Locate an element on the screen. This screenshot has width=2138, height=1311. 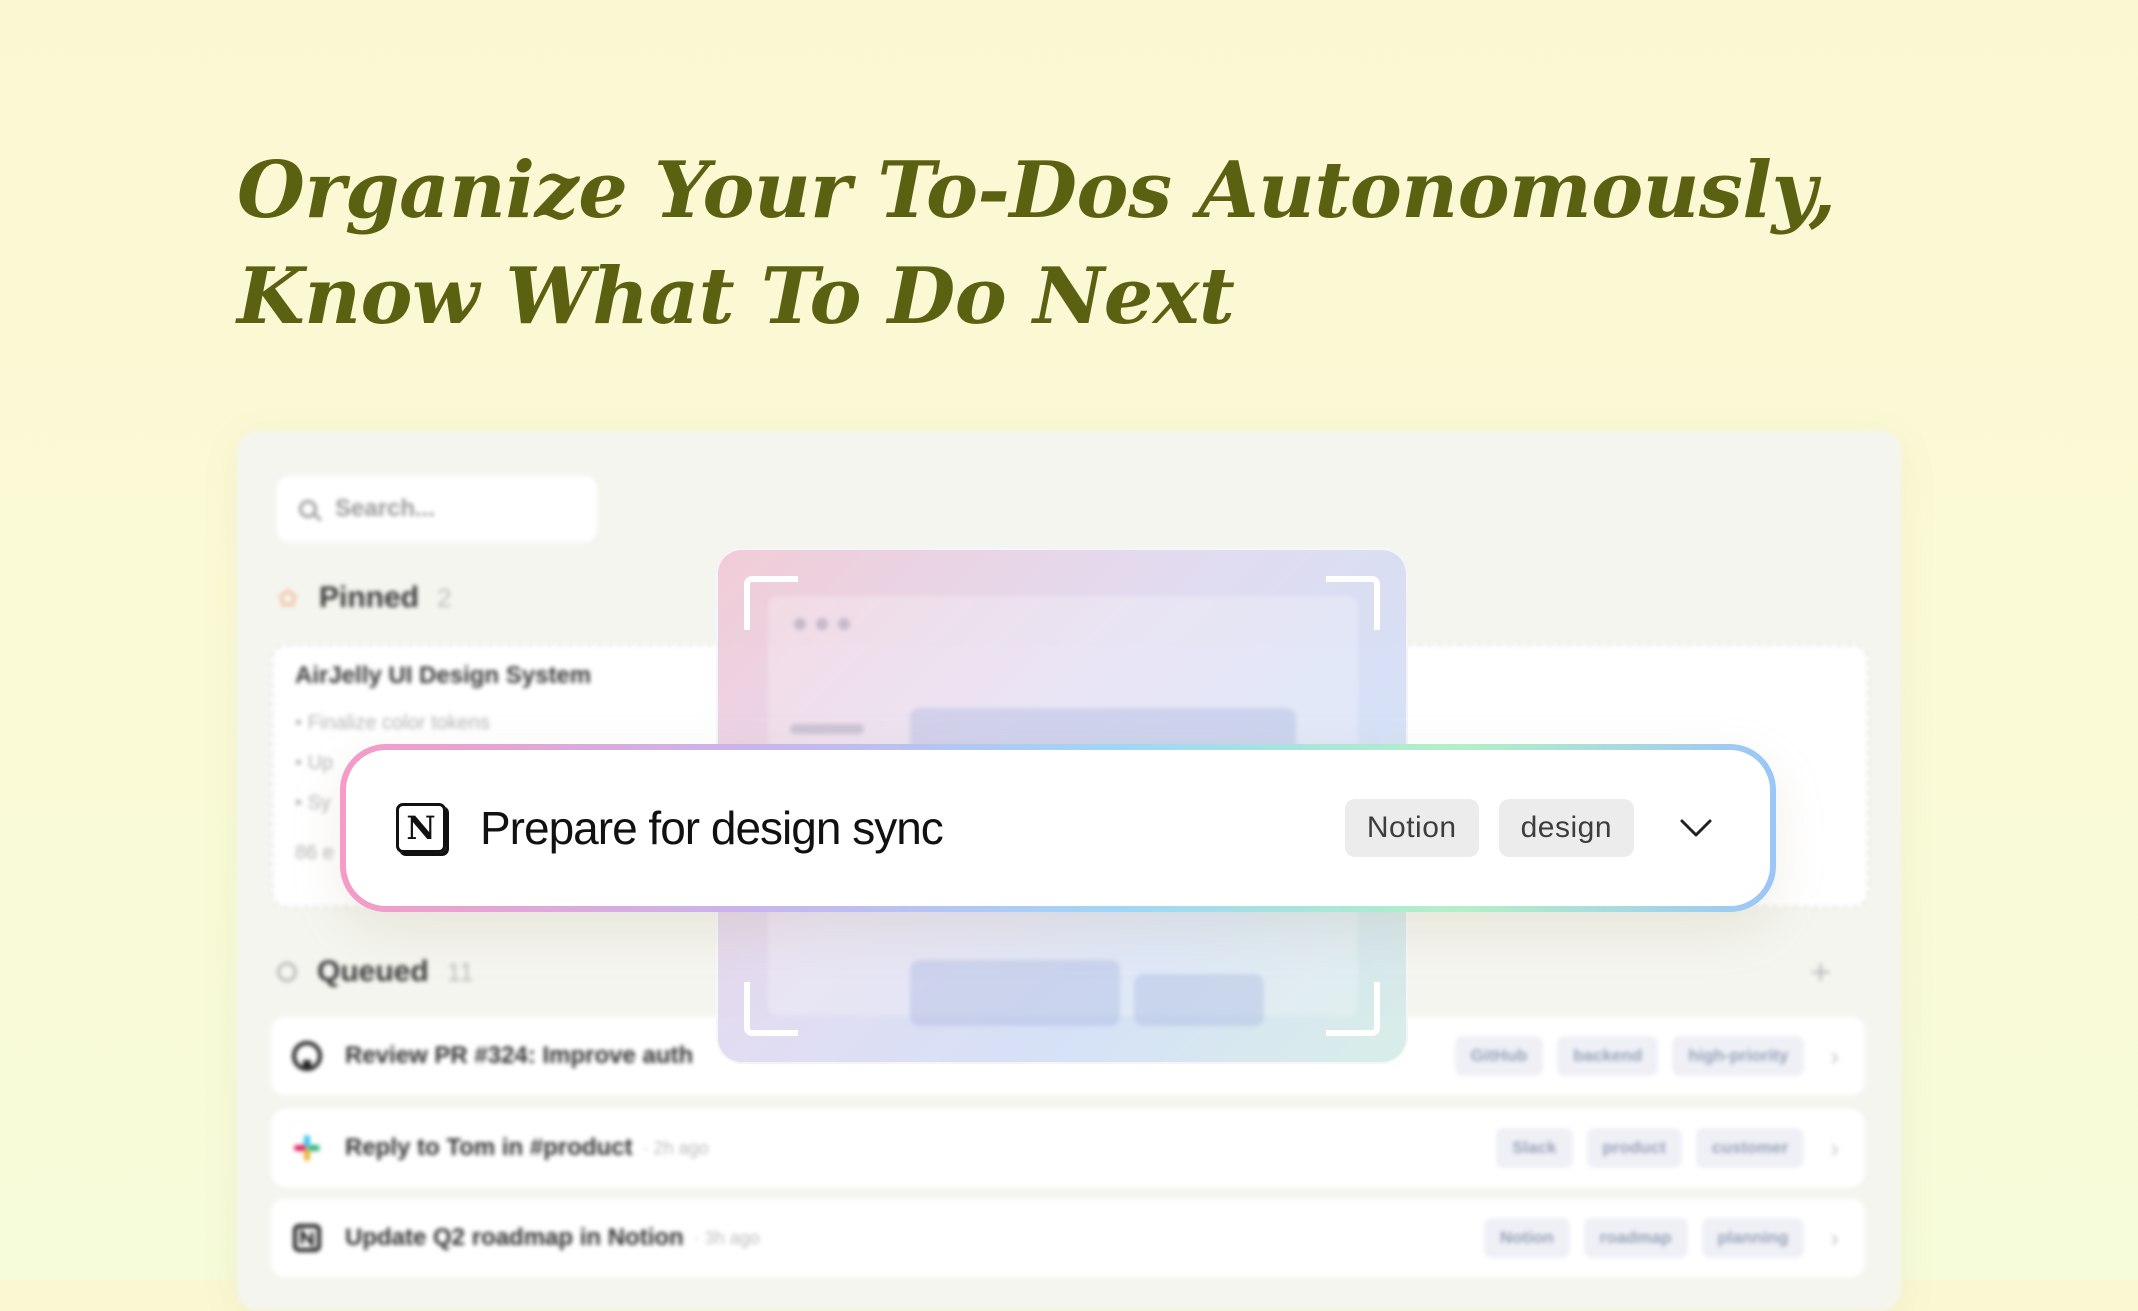
queued-label: Queued is located at coordinates (373, 971).